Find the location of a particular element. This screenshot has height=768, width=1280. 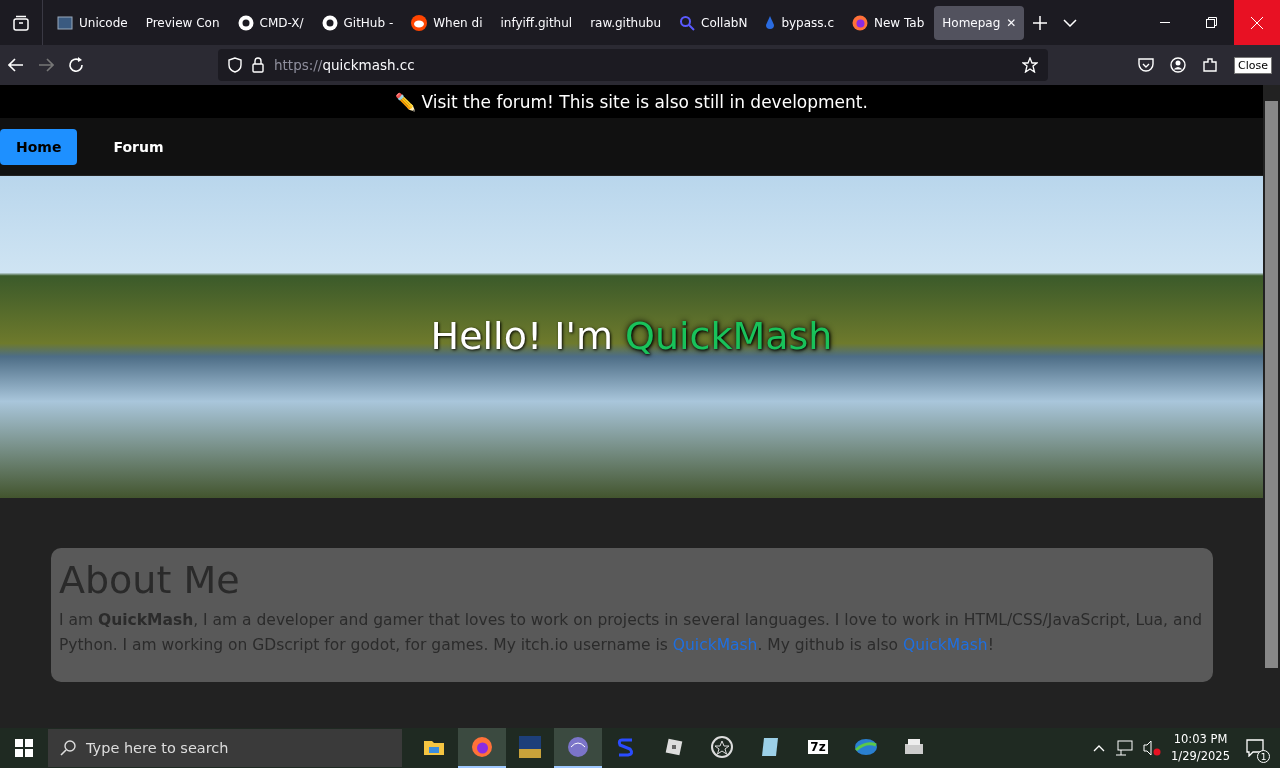

close-icon is located at coordinates (1257, 22).